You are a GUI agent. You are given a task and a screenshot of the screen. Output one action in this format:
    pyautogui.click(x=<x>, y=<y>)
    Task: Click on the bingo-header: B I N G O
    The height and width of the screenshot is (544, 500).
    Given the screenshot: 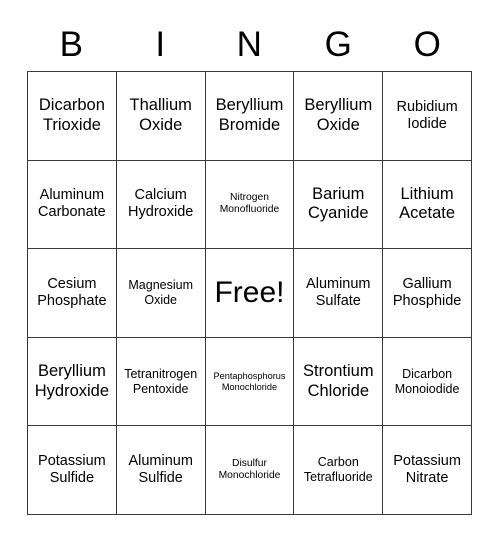 What is the action you would take?
    pyautogui.click(x=249, y=44)
    